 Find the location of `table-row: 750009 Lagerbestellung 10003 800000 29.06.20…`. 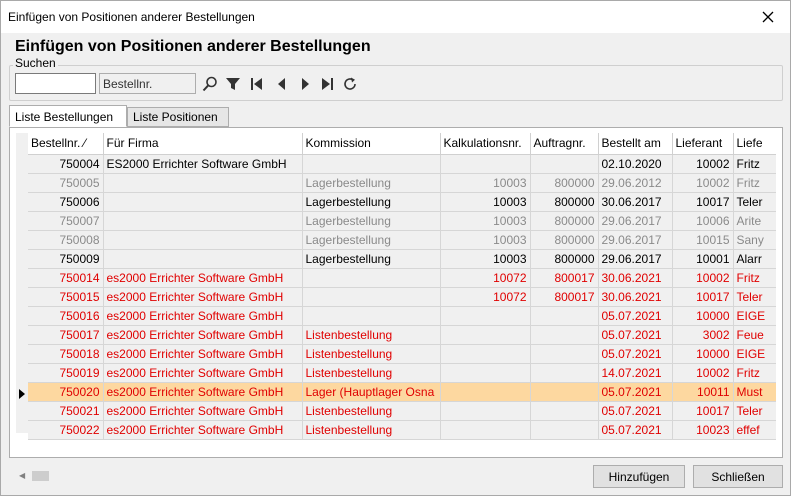

table-row: 750009 Lagerbestellung 10003 800000 29.06.20… is located at coordinates (402, 259).